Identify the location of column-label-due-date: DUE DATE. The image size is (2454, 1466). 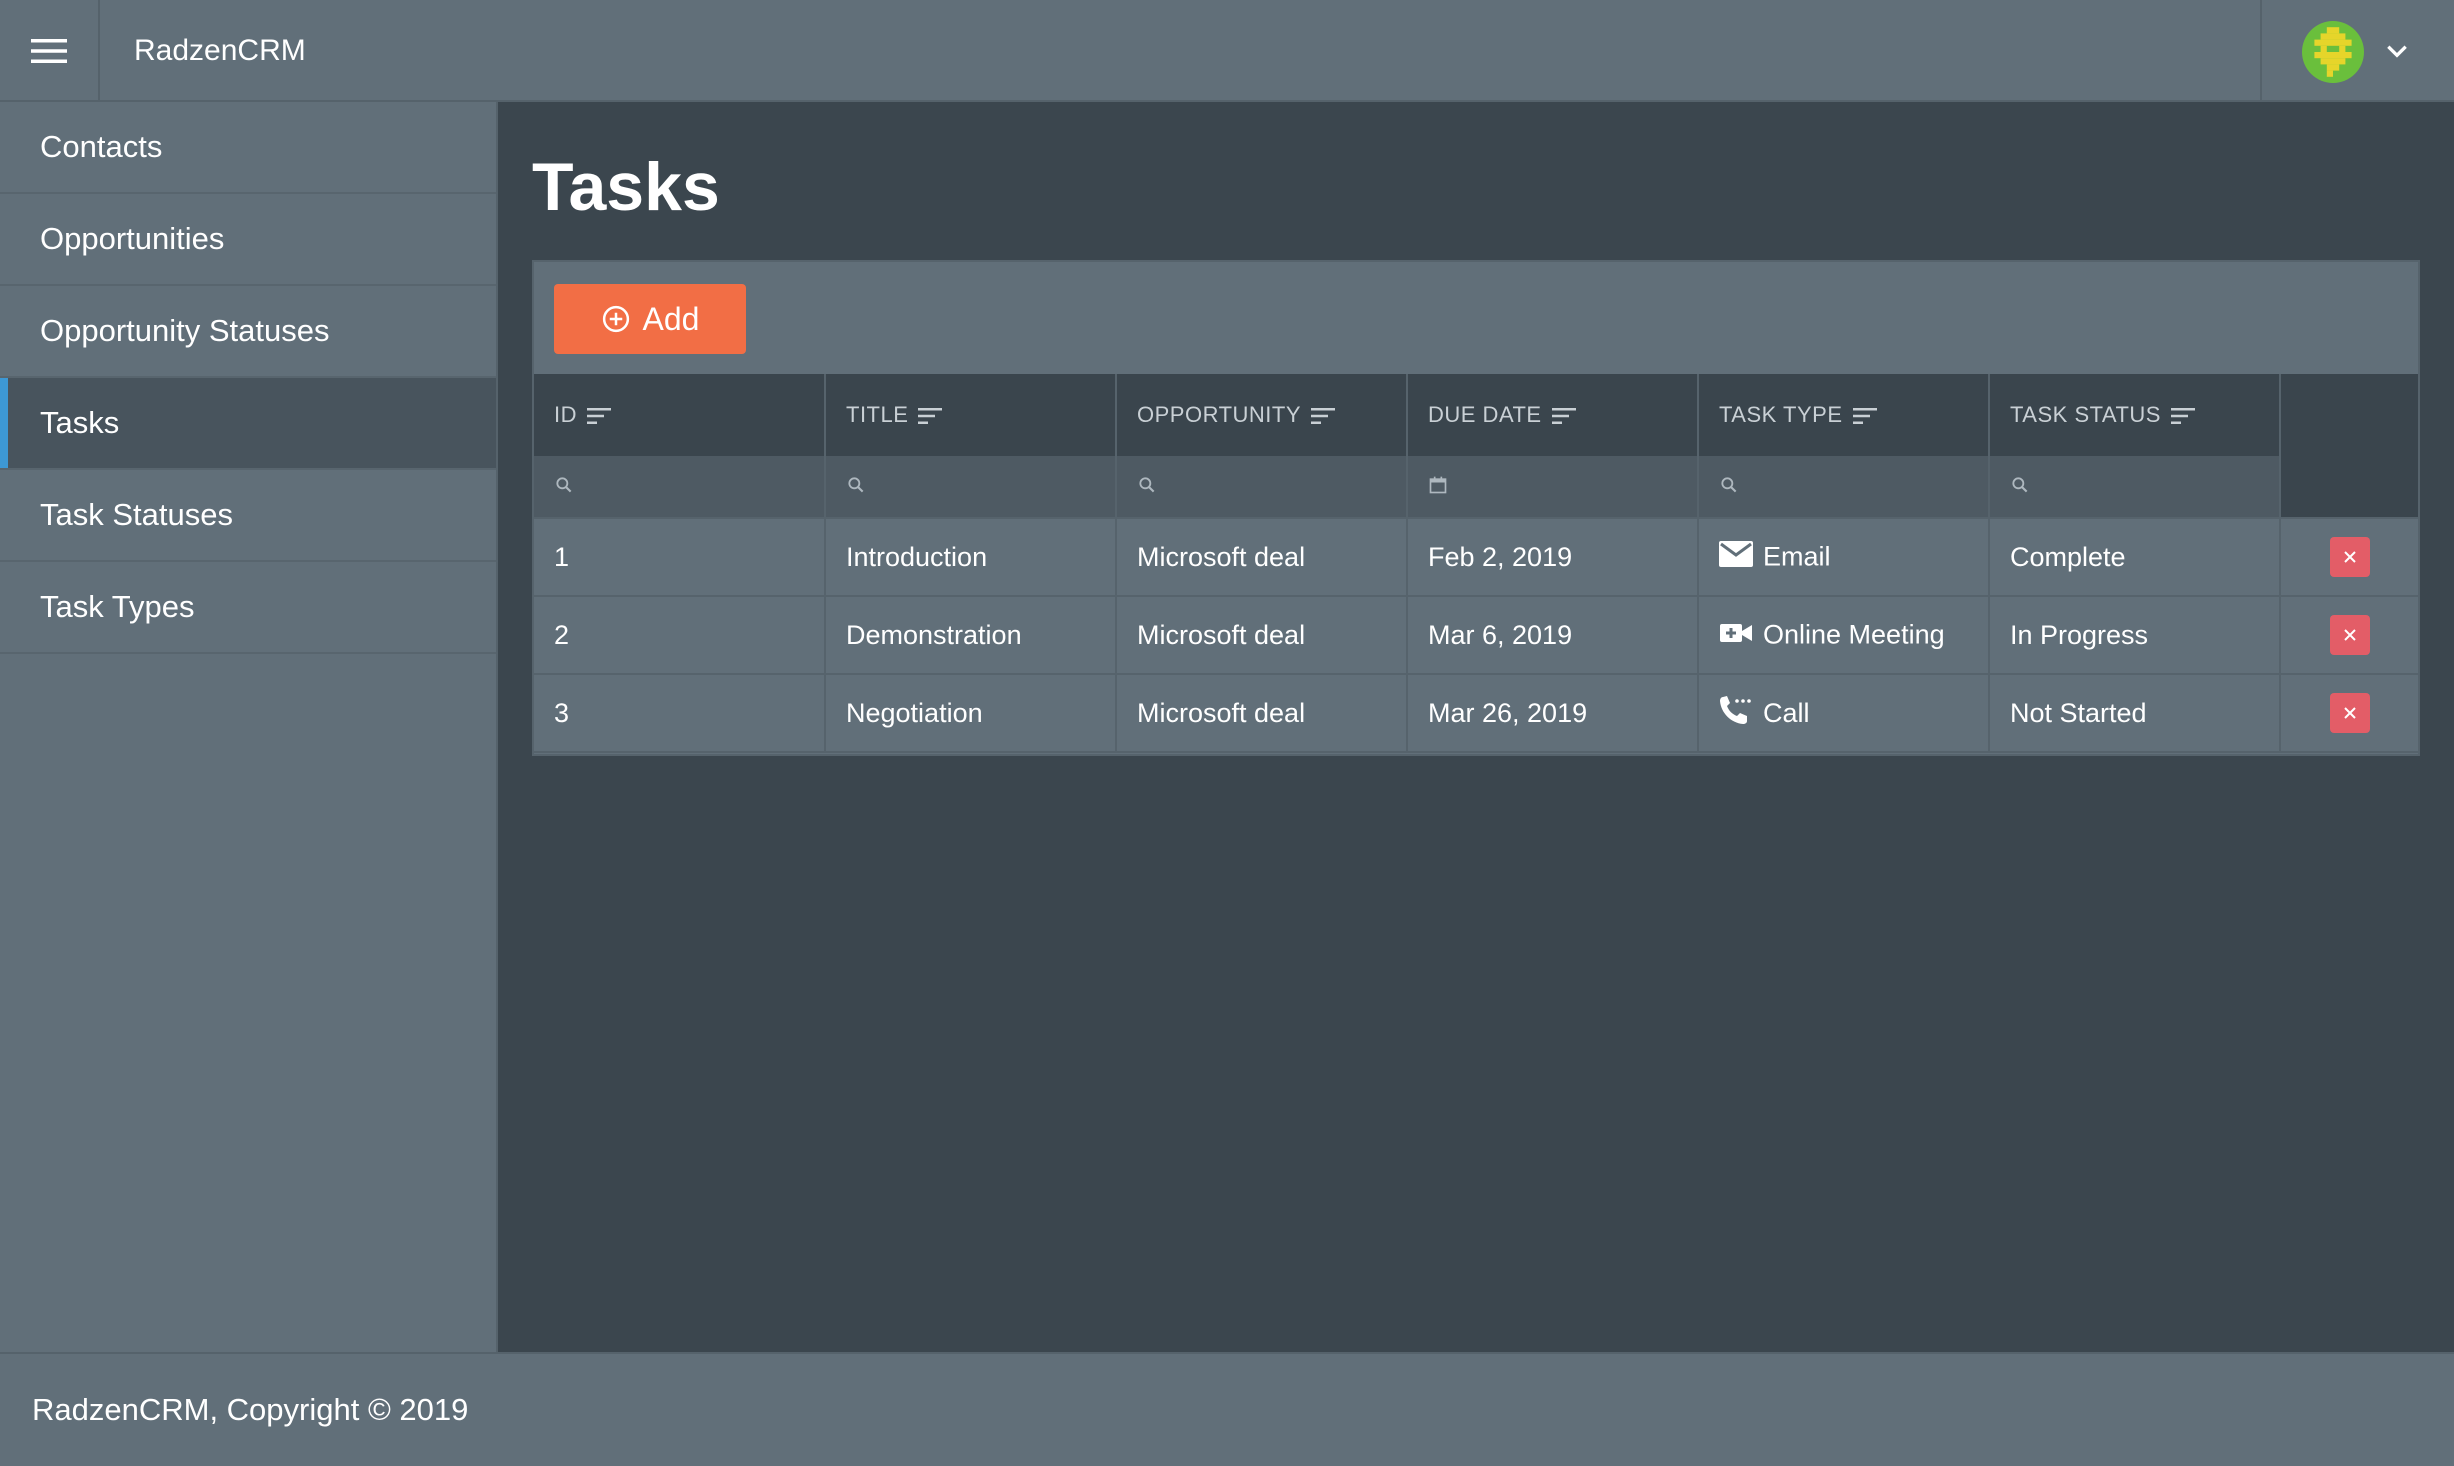
(1485, 415).